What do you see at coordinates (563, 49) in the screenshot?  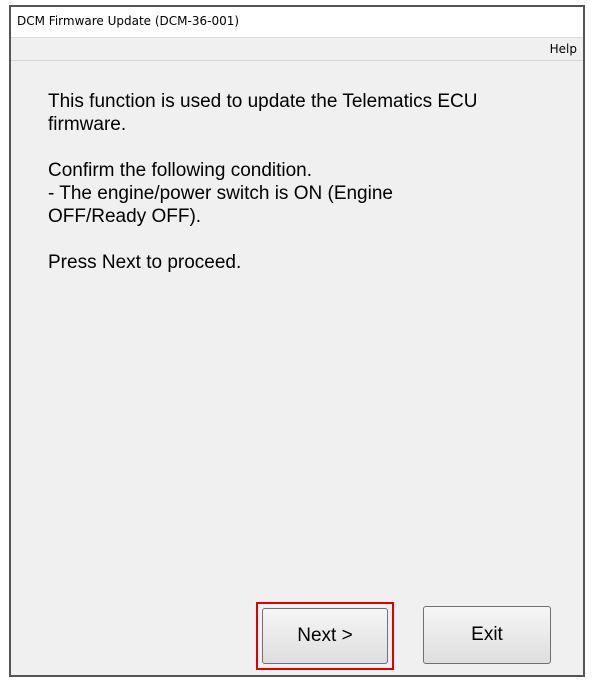 I see `help-menu: Help` at bounding box center [563, 49].